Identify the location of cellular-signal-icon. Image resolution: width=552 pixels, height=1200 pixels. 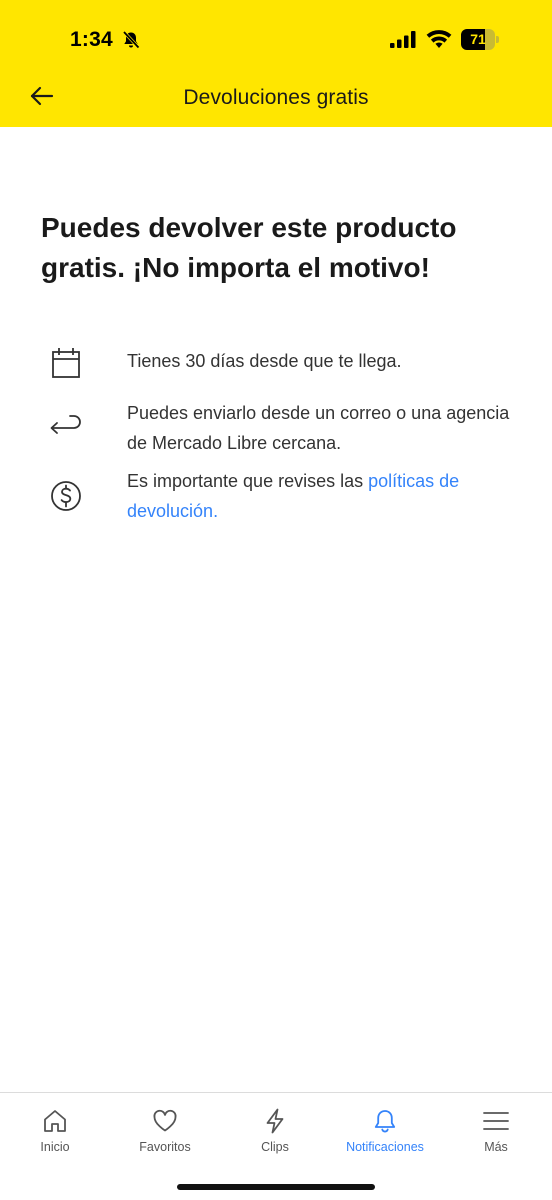
(403, 39).